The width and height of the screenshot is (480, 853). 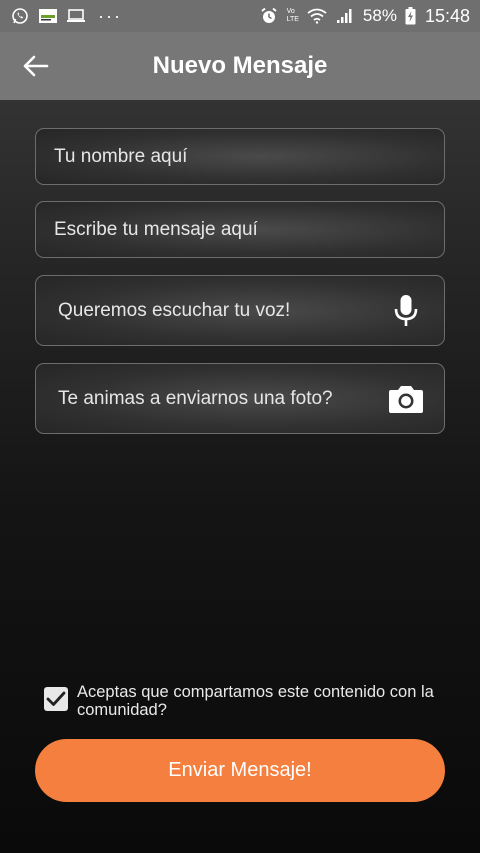 I want to click on more-notifications-indicator: ···, so click(x=110, y=15).